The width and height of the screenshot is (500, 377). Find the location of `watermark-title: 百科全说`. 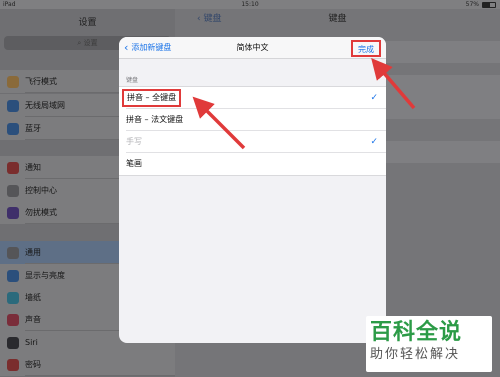

watermark-title: 百科全说 is located at coordinates (416, 332).